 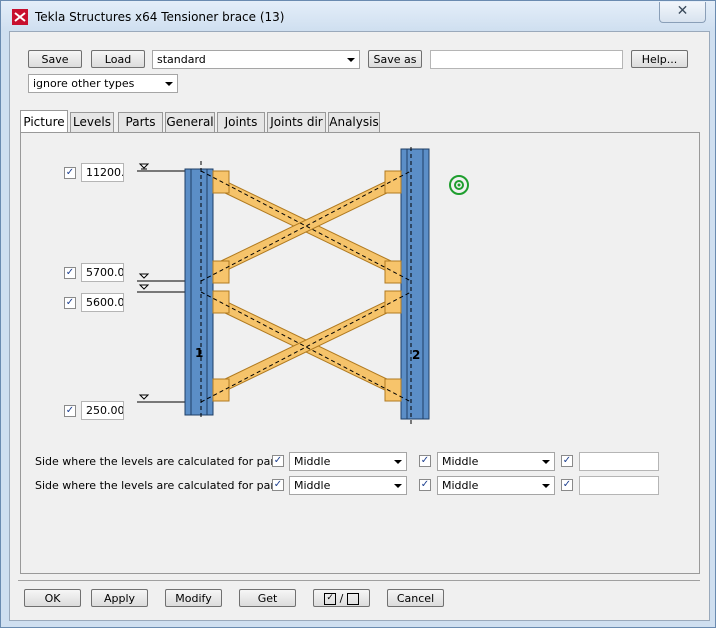 I want to click on side-row-2-checkbox-2: ✓, so click(x=425, y=485).